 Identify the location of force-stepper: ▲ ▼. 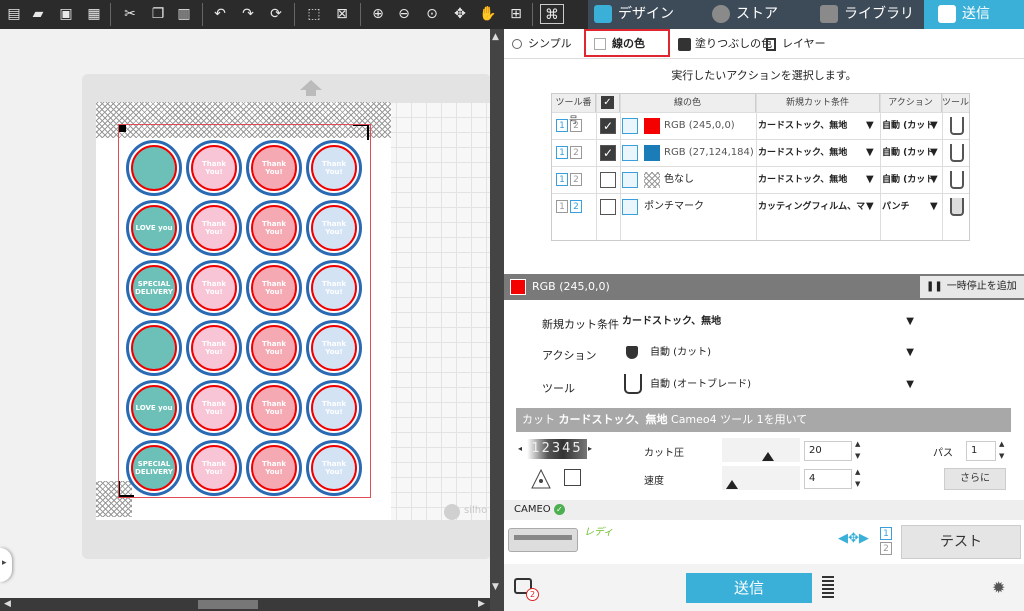
(857, 450).